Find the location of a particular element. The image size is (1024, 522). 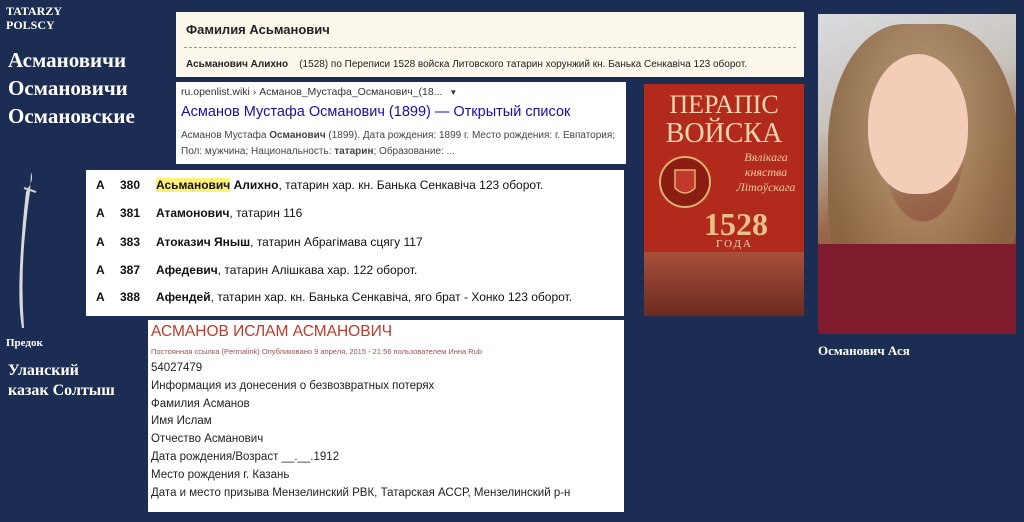

face is located at coordinates (918, 124).